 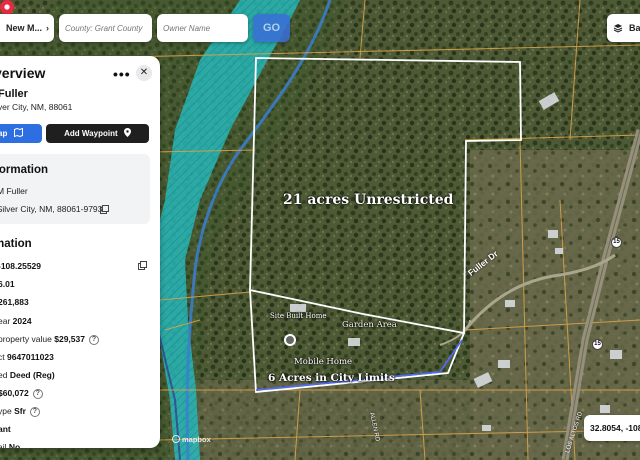 I want to click on mapbox-attribution: mapbox, so click(x=191, y=439).